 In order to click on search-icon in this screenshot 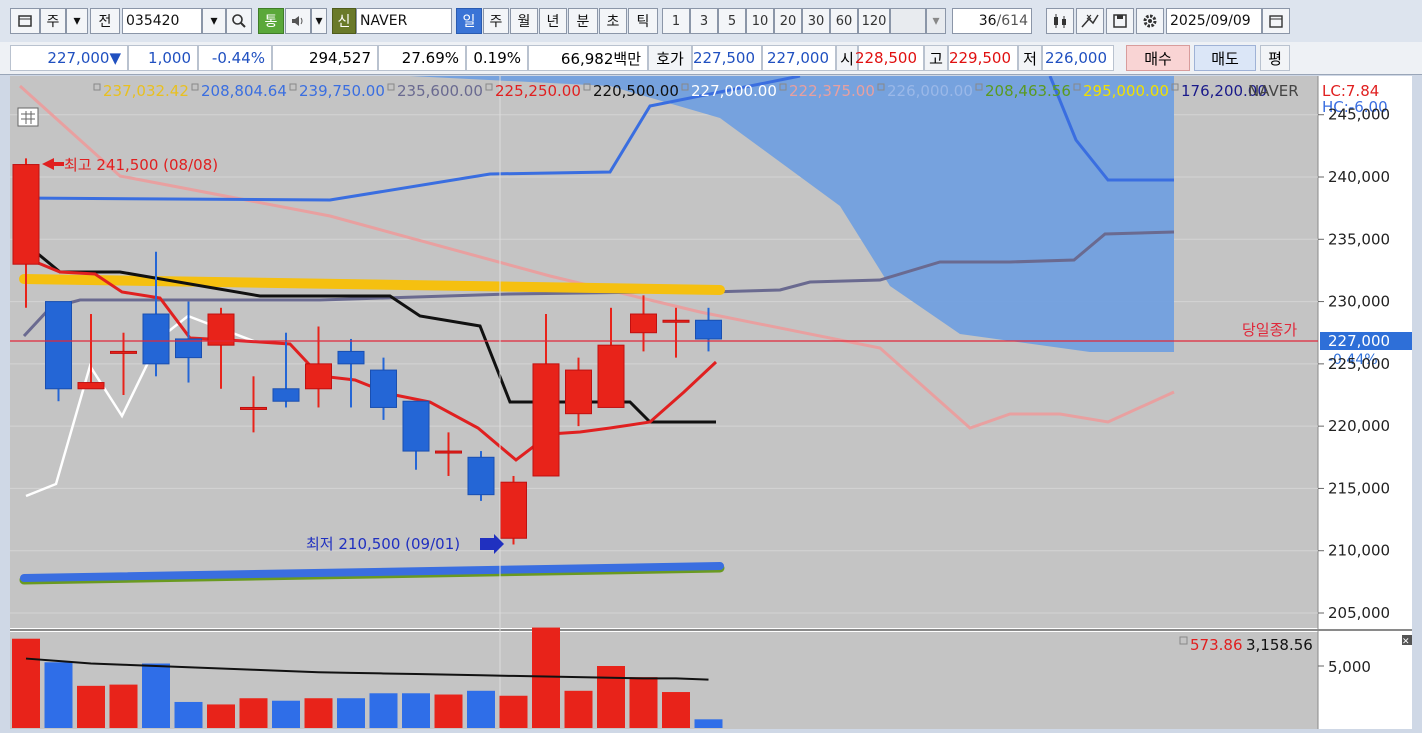, I will do `click(239, 21)`.